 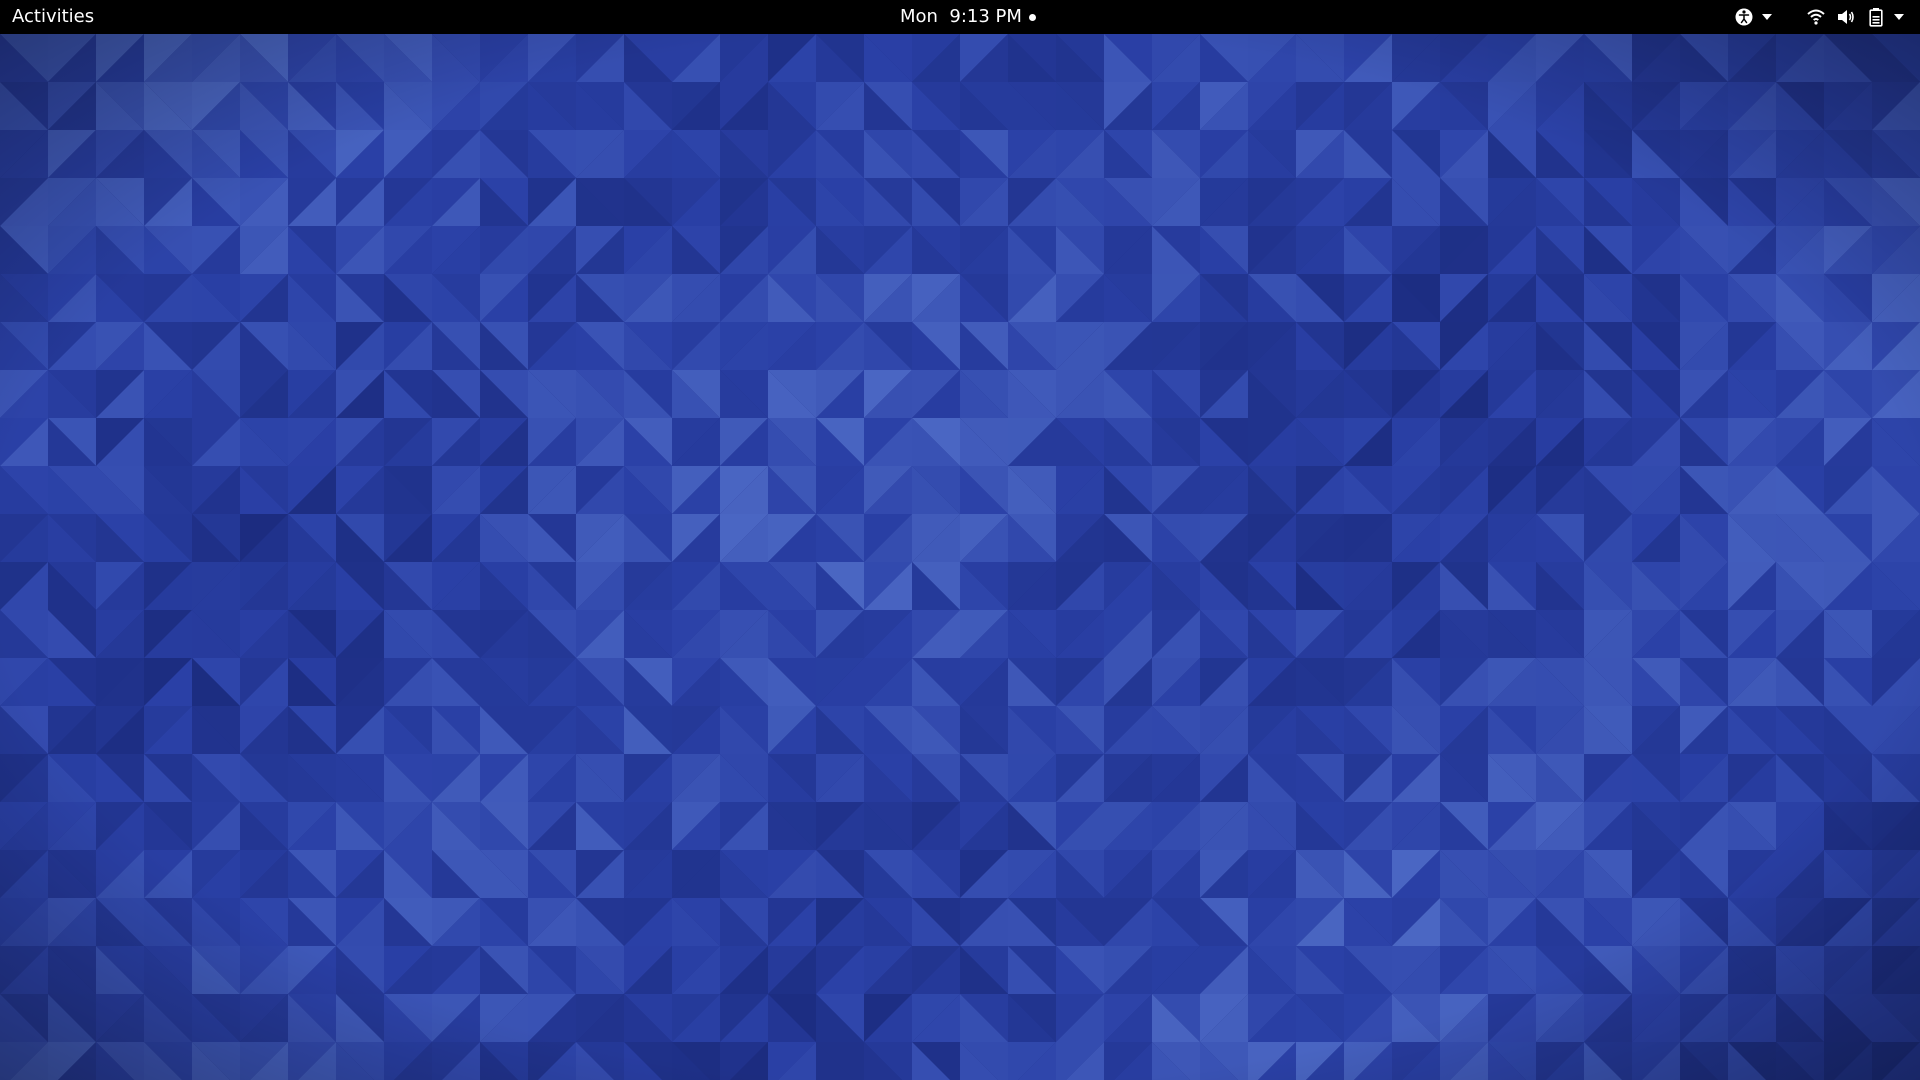 I want to click on volume-icon, so click(x=1846, y=17).